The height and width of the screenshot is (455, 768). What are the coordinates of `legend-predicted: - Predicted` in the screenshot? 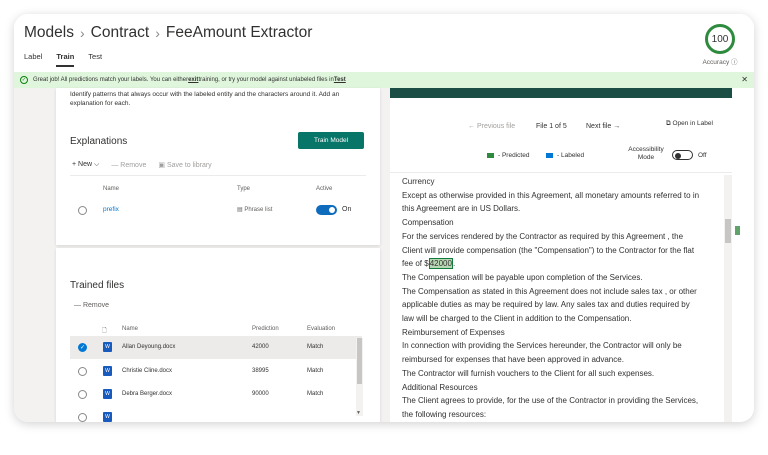 It's located at (508, 155).